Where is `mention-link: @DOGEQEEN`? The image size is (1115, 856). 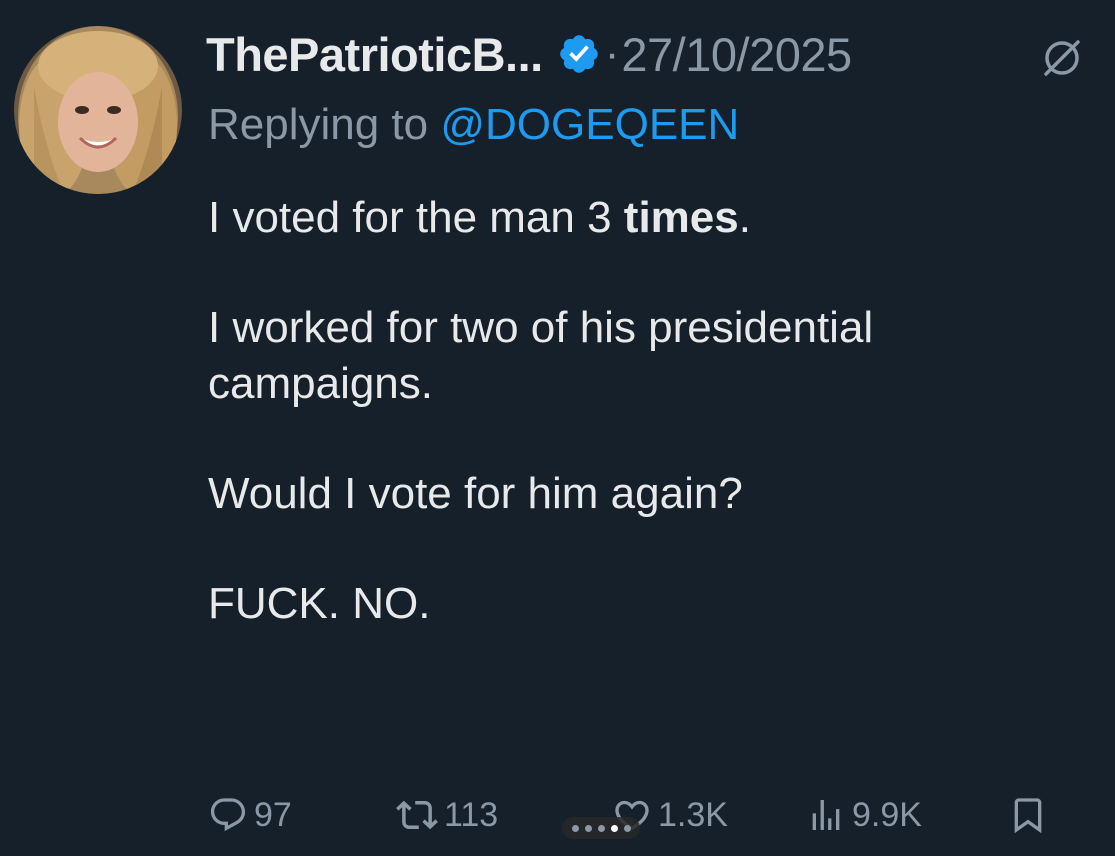 mention-link: @DOGEQEEN is located at coordinates (589, 124).